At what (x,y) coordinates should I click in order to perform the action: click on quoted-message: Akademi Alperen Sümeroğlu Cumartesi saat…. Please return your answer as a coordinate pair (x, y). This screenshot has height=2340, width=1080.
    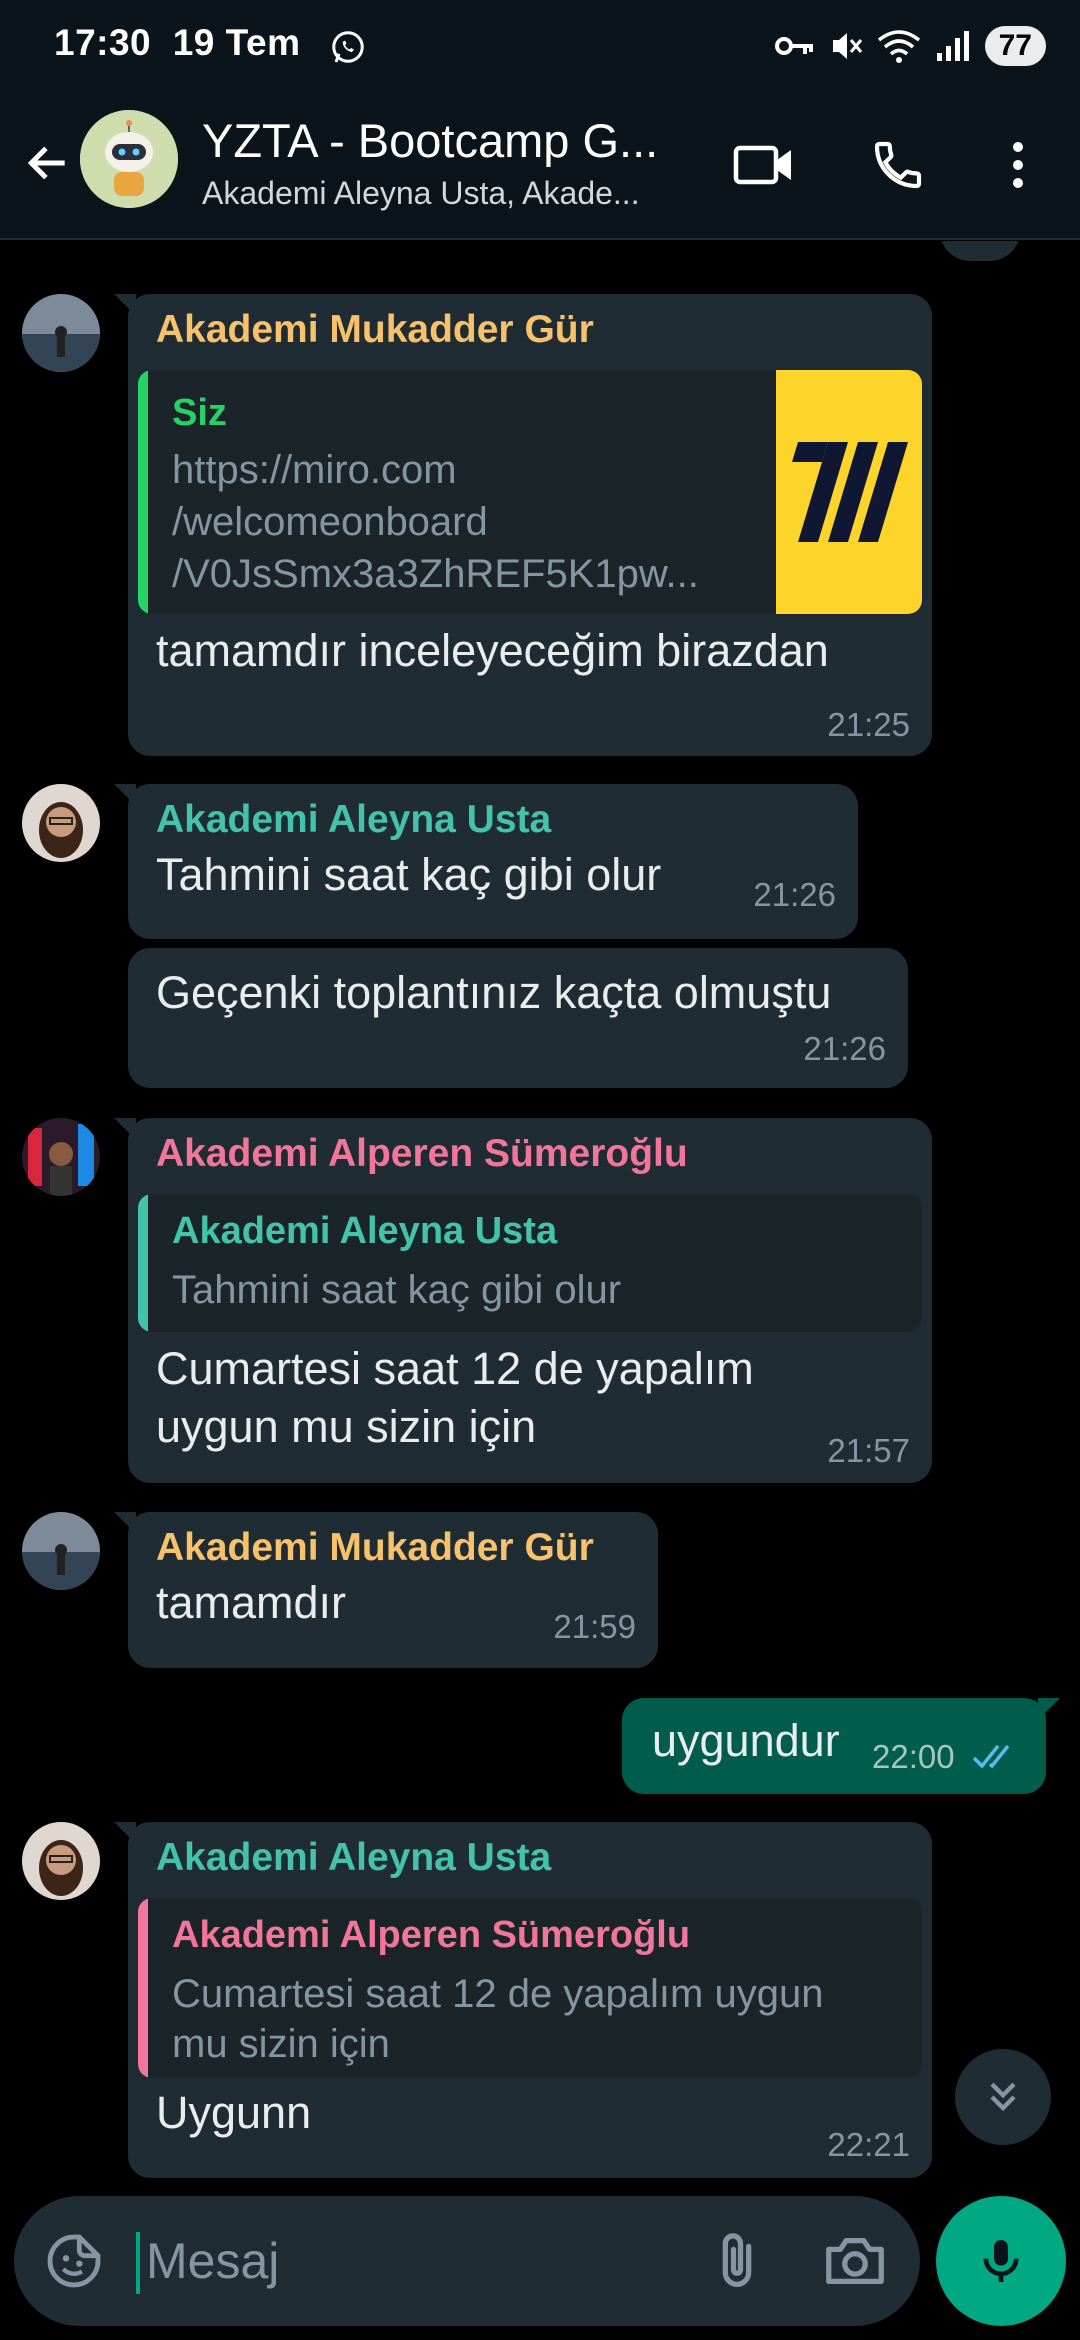
    Looking at the image, I should click on (530, 1988).